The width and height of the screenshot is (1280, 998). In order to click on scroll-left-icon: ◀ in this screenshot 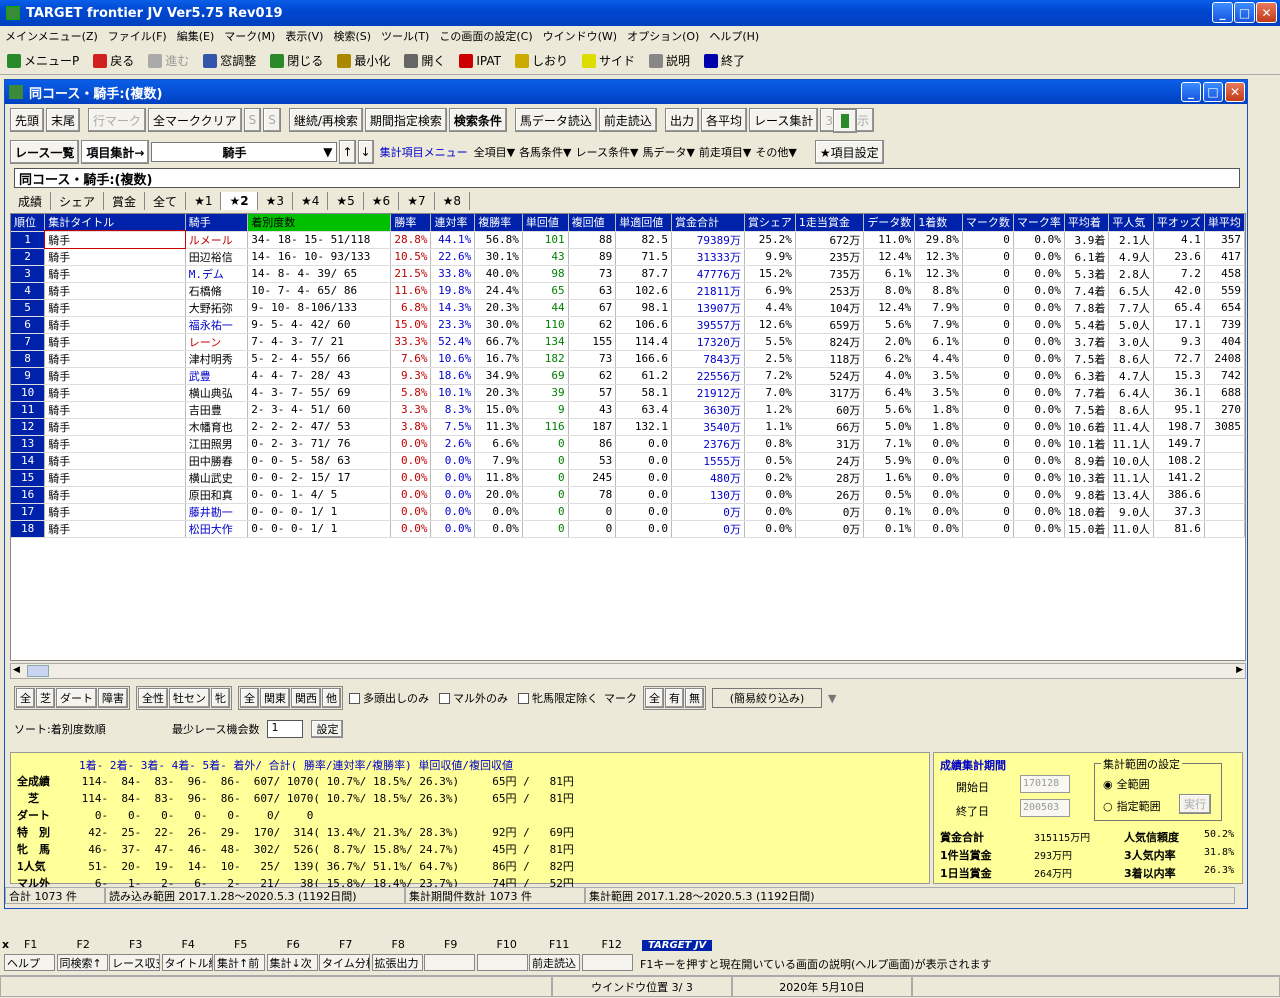, I will do `click(16, 670)`.